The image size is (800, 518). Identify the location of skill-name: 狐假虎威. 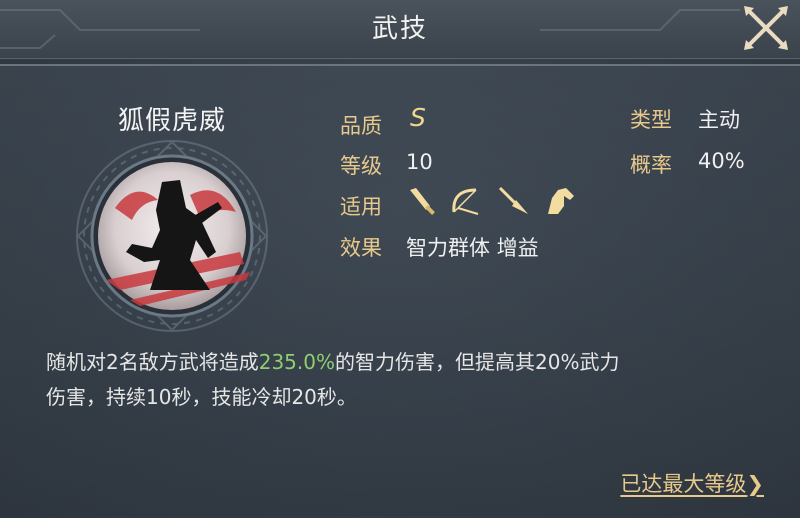
(171, 121).